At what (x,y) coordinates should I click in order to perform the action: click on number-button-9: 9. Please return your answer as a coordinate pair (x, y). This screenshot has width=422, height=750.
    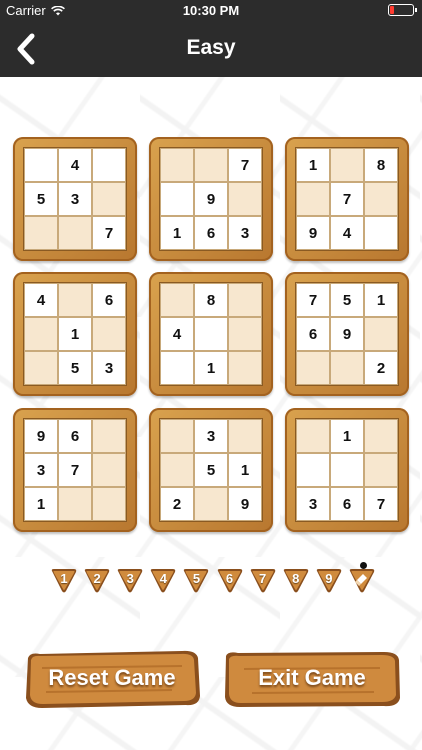
    Looking at the image, I should click on (329, 581).